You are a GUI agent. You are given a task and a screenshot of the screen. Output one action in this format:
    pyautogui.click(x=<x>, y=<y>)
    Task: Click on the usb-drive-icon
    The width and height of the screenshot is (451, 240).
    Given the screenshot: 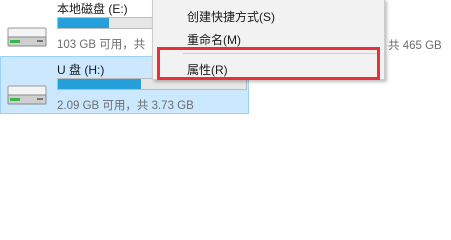 What is the action you would take?
    pyautogui.click(x=27, y=96)
    